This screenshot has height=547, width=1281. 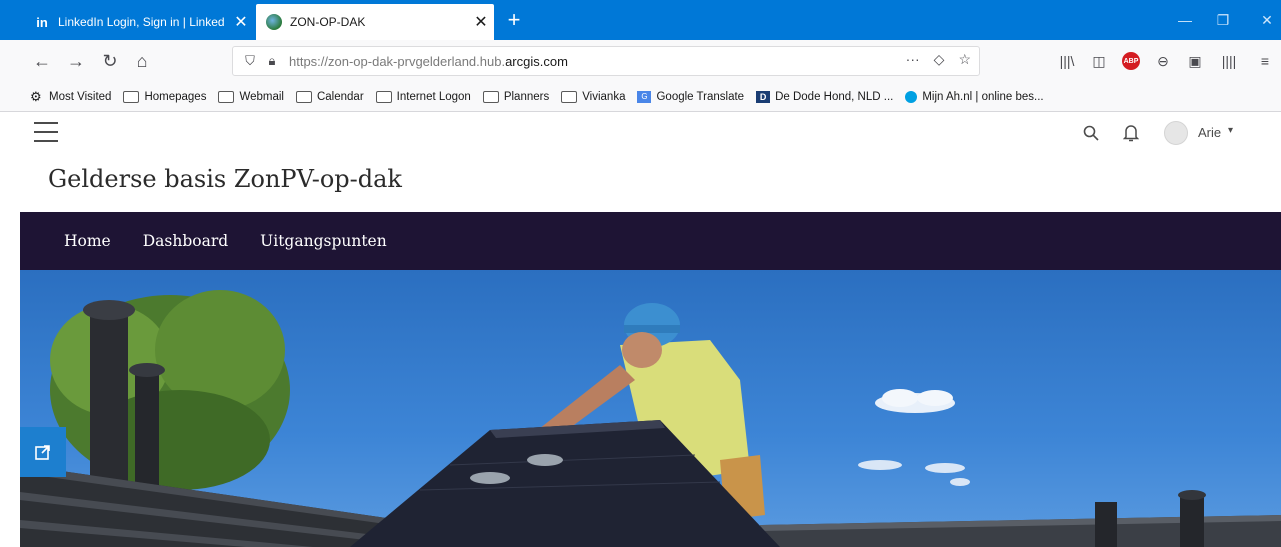 I want to click on nav-dashboard: Dashboard, so click(x=185, y=241).